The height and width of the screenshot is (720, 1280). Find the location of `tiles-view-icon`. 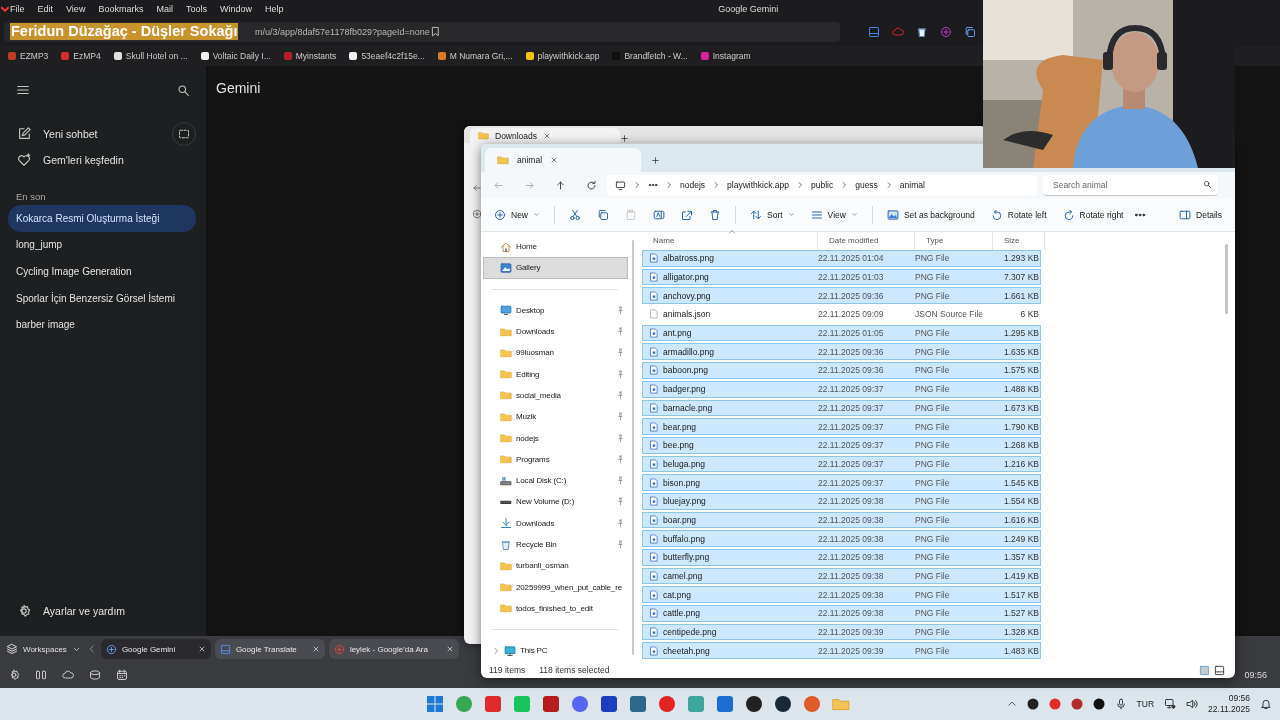

tiles-view-icon is located at coordinates (1219, 670).